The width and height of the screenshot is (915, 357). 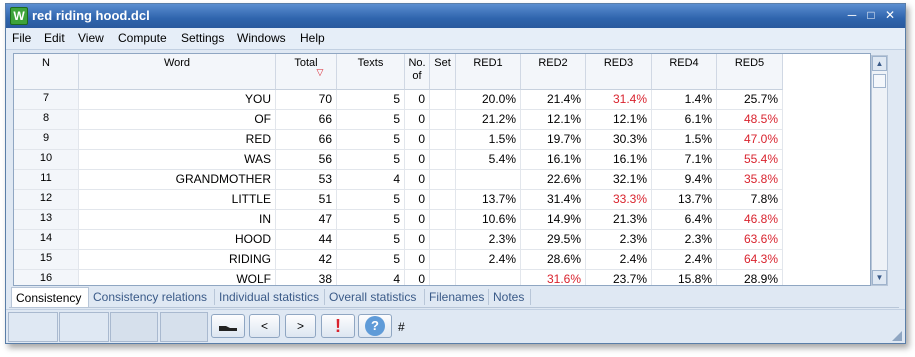 I want to click on scroll-up-icon: ▲, so click(x=879, y=63).